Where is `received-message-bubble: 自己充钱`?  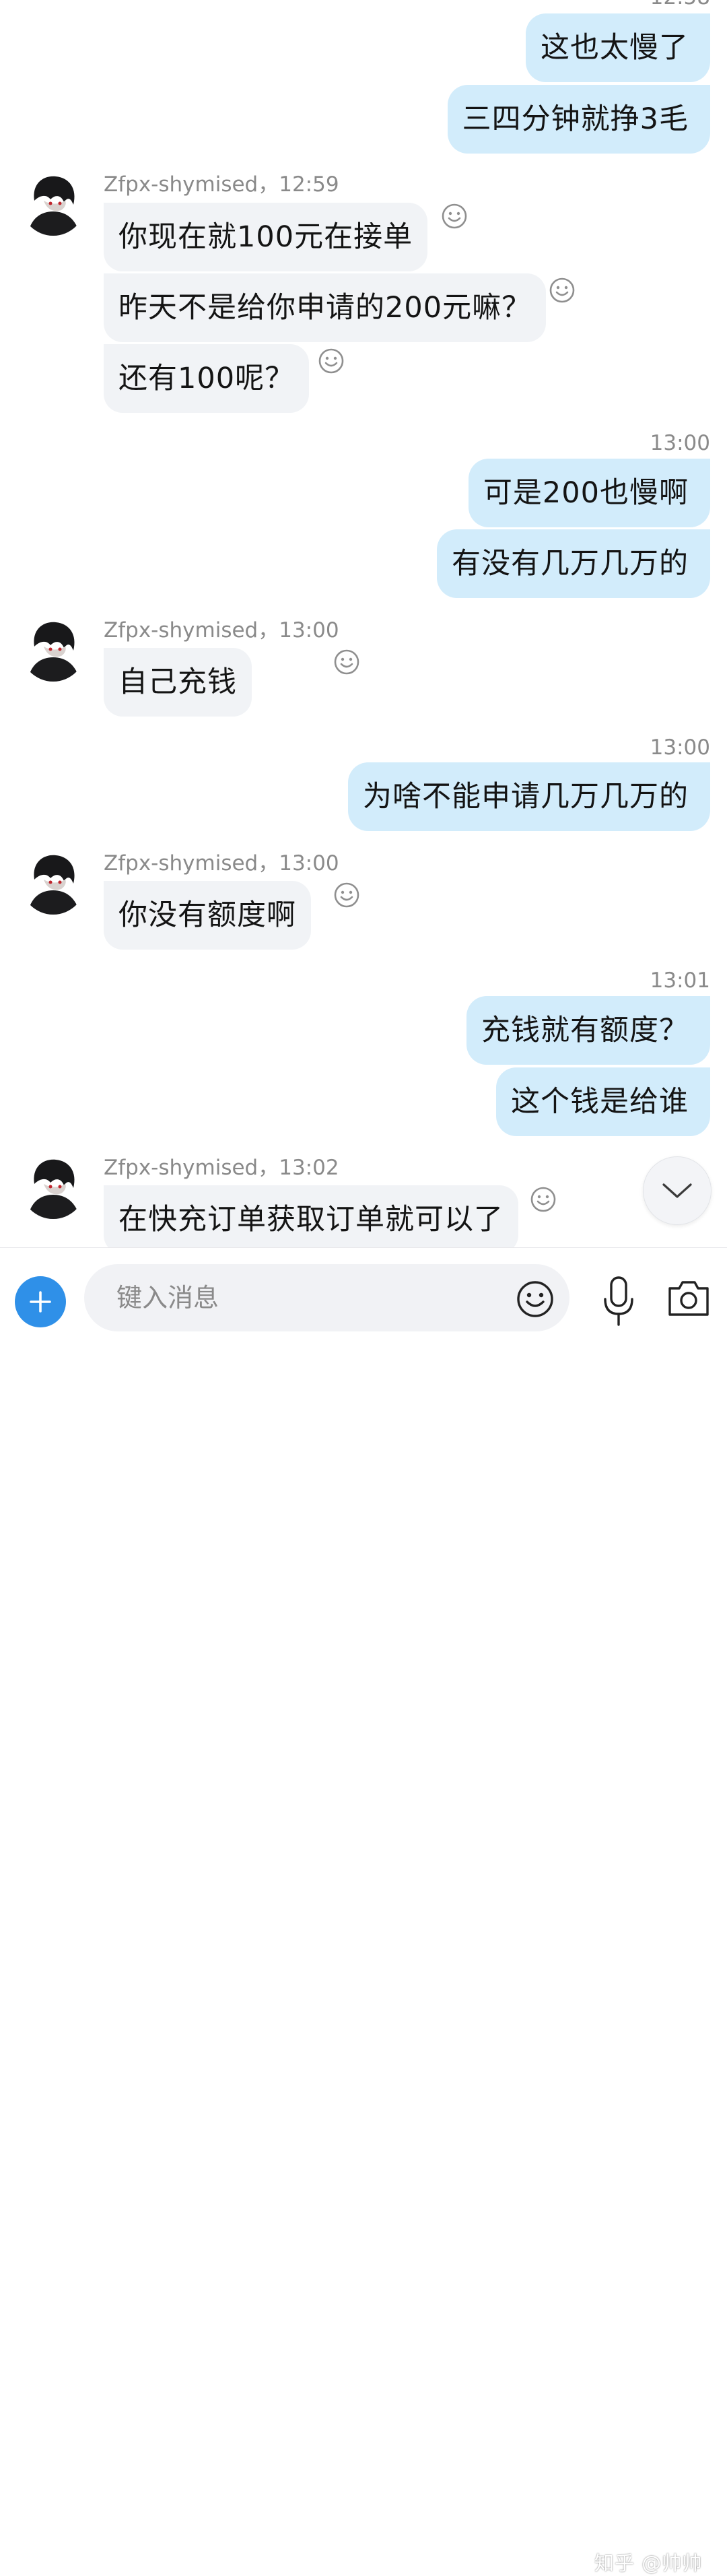 received-message-bubble: 自己充钱 is located at coordinates (178, 682).